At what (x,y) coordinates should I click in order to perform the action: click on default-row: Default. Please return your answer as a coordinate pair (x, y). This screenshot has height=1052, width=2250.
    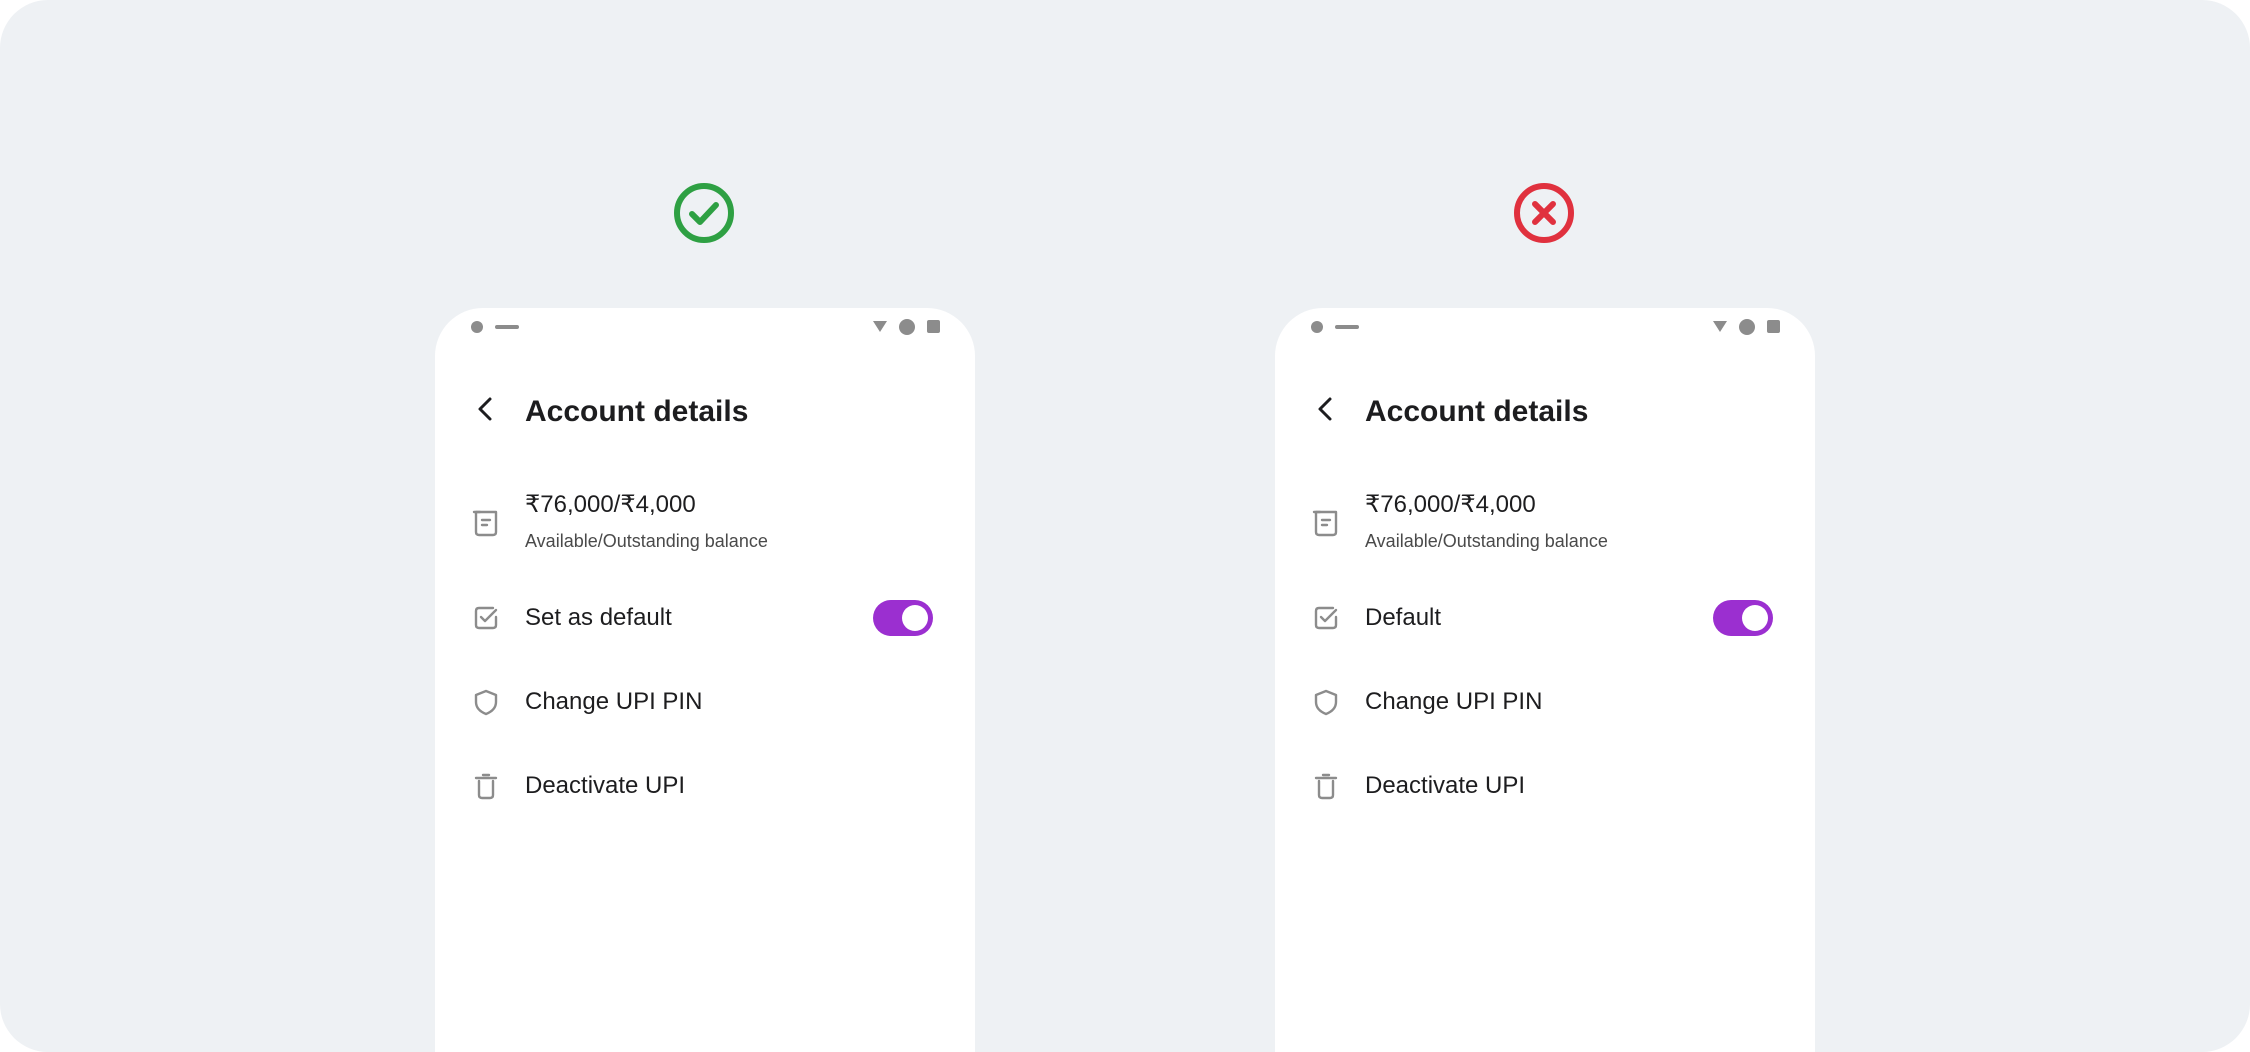
    Looking at the image, I should click on (1545, 618).